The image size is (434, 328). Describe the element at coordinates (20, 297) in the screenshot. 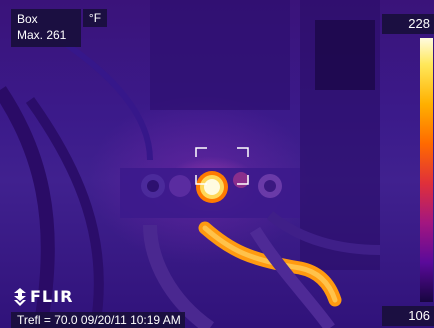

I see `flir-logo-icon` at that location.